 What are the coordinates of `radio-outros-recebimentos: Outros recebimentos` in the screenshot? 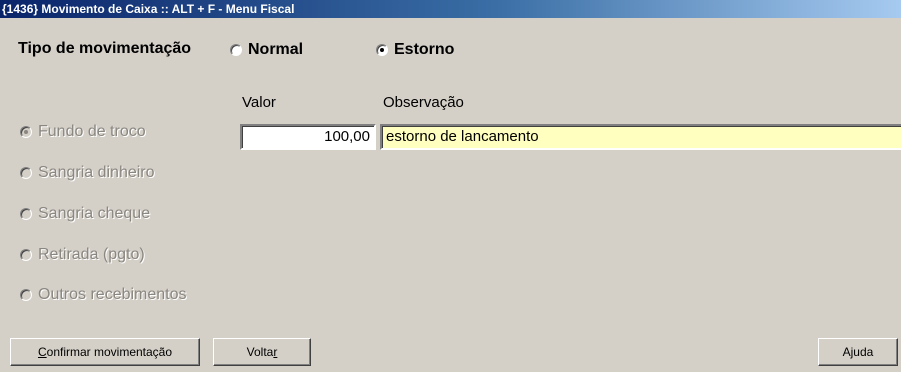 It's located at (103, 295).